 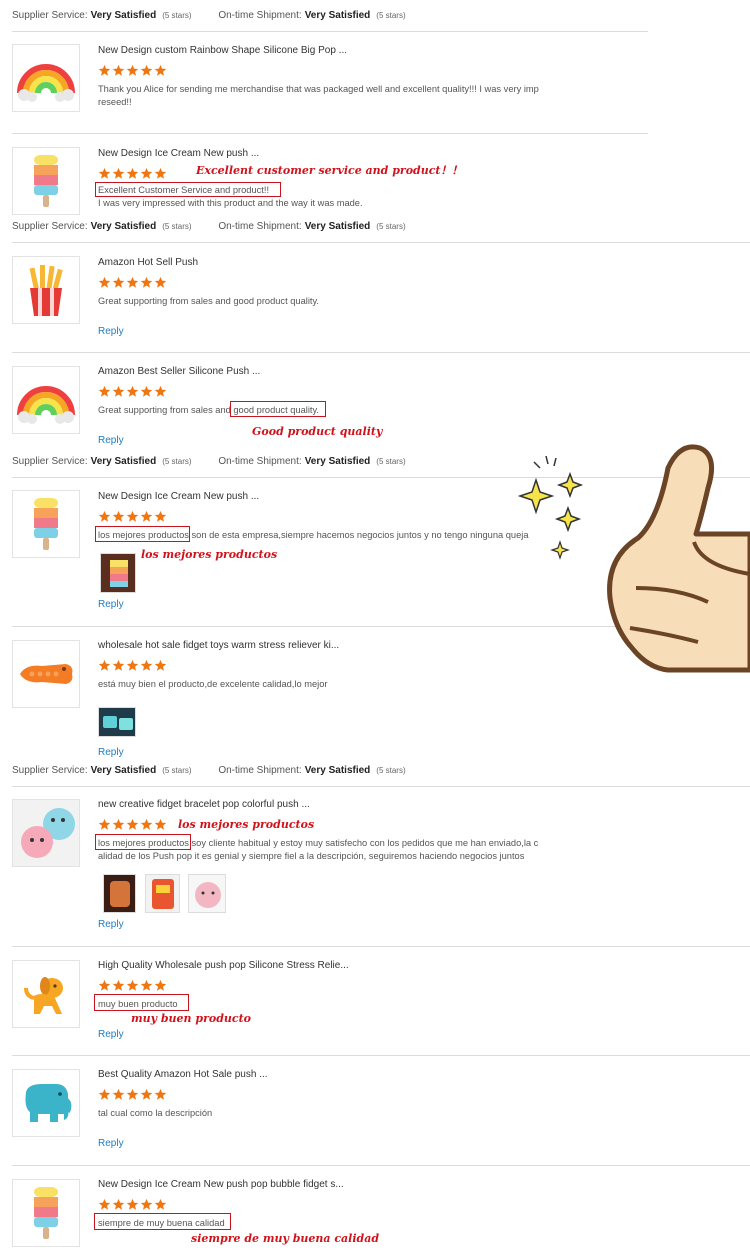 I want to click on elephant-product-icon, so click(x=48, y=1103).